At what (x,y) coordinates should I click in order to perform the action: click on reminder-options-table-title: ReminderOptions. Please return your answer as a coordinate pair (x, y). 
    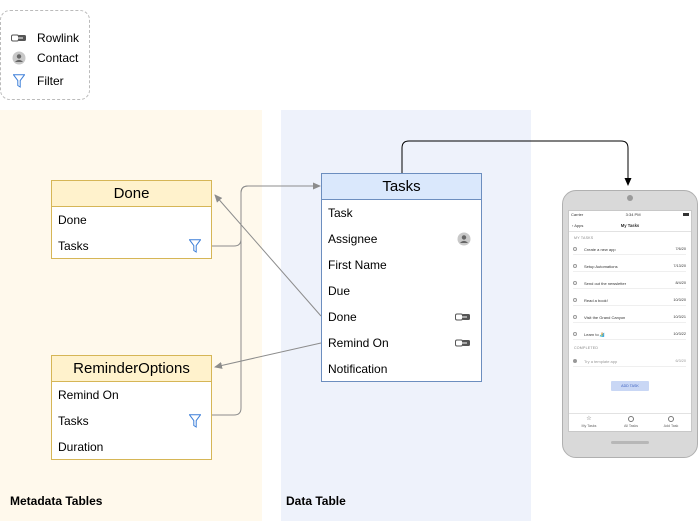
    Looking at the image, I should click on (131, 369).